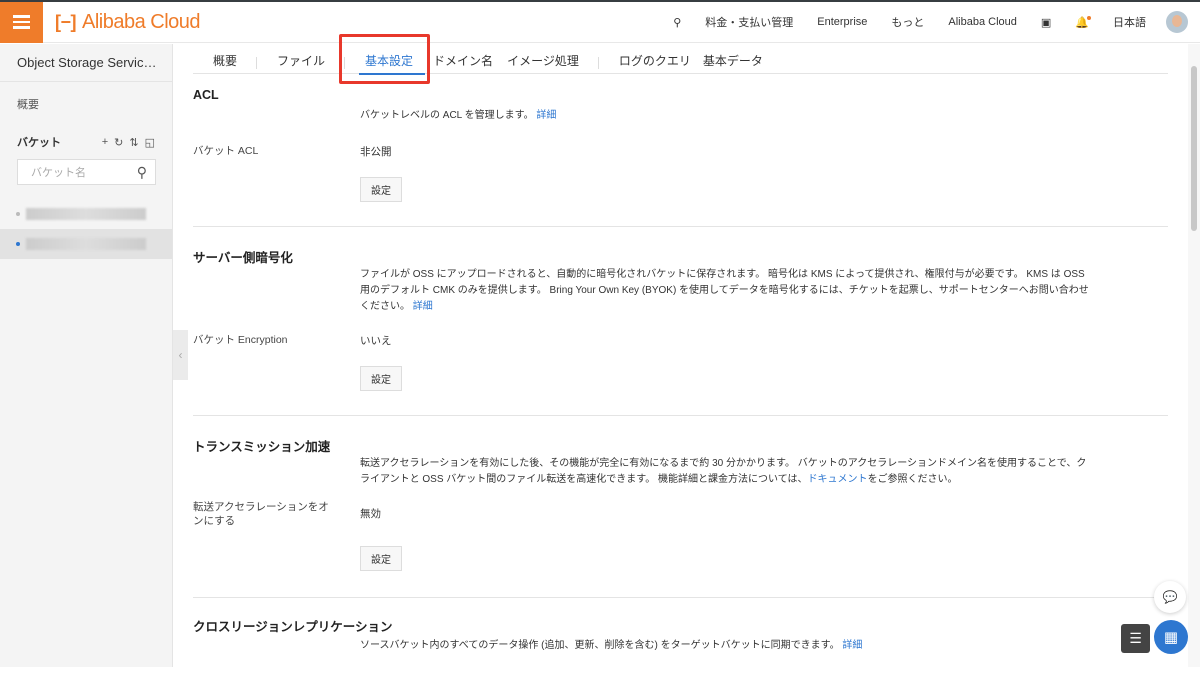  I want to click on apps-grid-icon: ▦, so click(1171, 637).